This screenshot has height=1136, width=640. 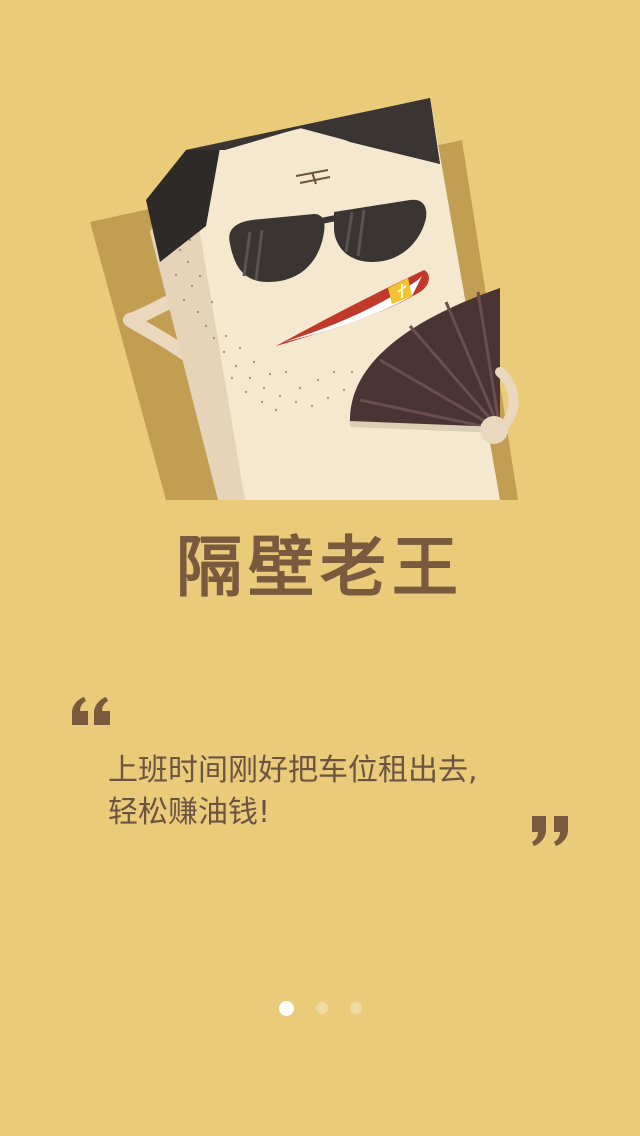 I want to click on character-title: 隔壁老王, so click(x=320, y=567).